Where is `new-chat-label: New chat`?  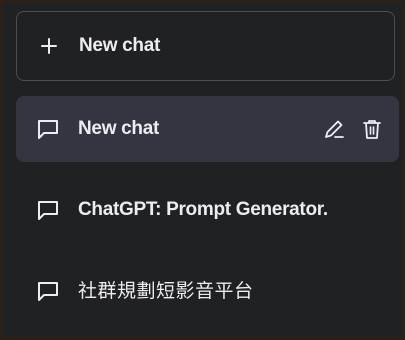
new-chat-label: New chat is located at coordinates (120, 45).